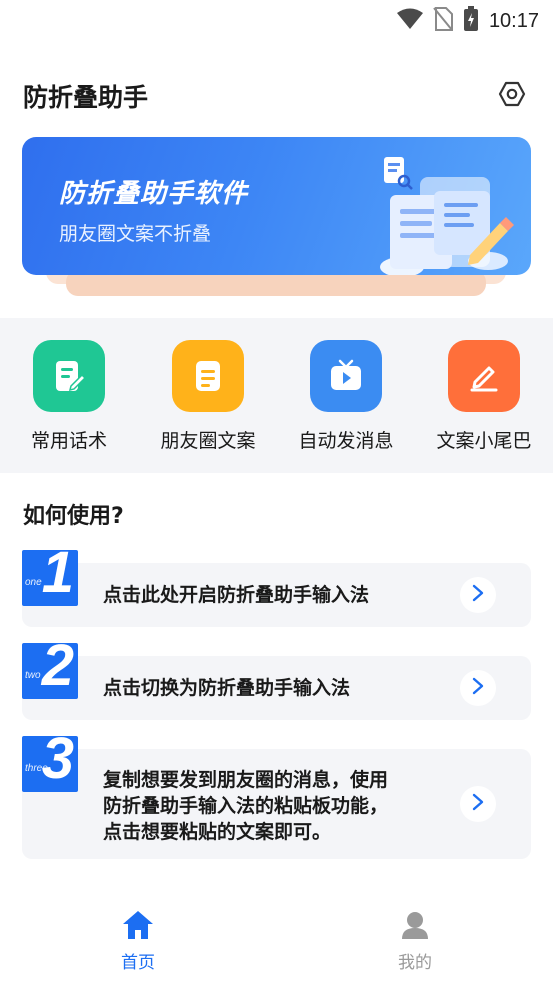 This screenshot has height=983, width=553. I want to click on step-text: 点击此处开启防折叠助手输入法, so click(236, 595).